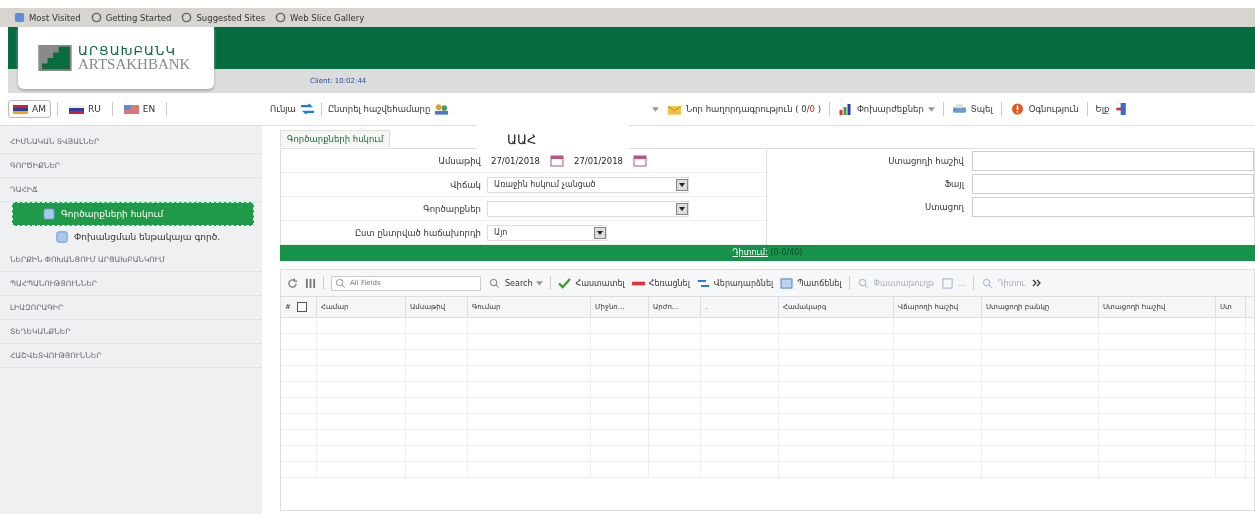 The image size is (1255, 514). I want to click on field-label: Ստացող, so click(944, 206).